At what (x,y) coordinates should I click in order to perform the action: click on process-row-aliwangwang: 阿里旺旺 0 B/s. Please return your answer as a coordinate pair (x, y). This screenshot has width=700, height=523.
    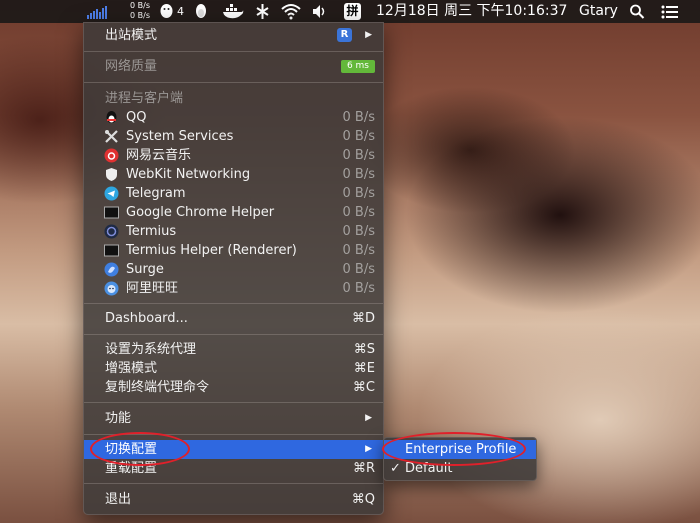
    Looking at the image, I should click on (233, 288).